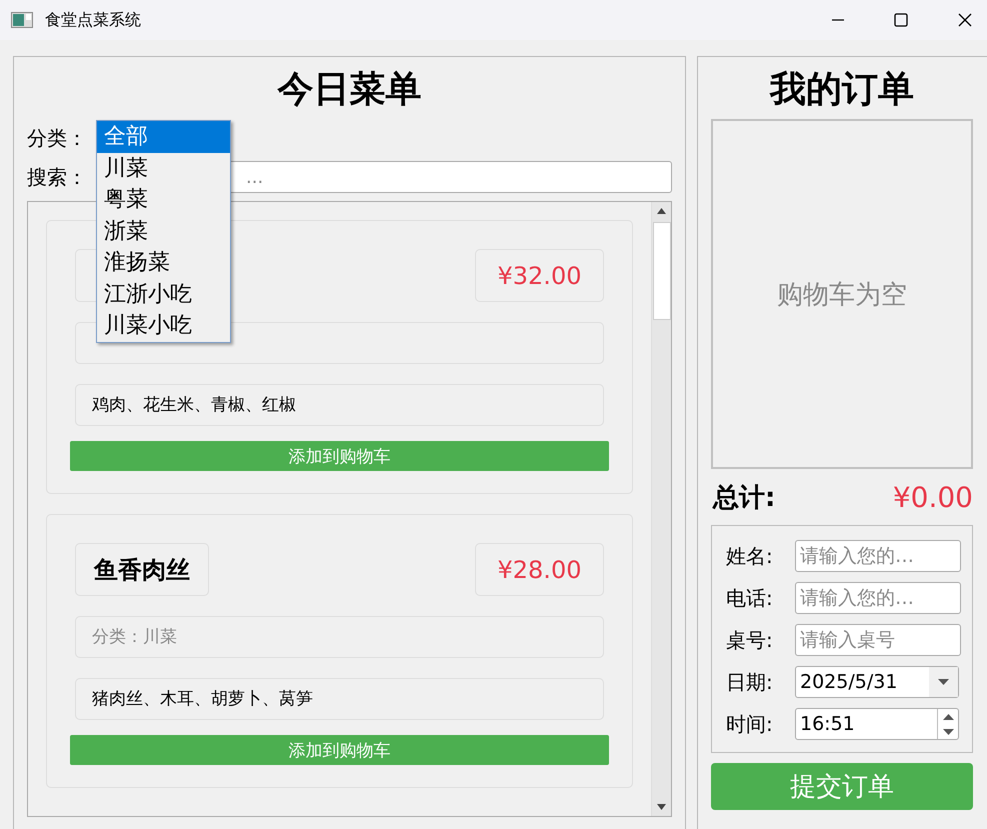 This screenshot has width=987, height=829. I want to click on dropdown-option: 淮扬菜, so click(163, 262).